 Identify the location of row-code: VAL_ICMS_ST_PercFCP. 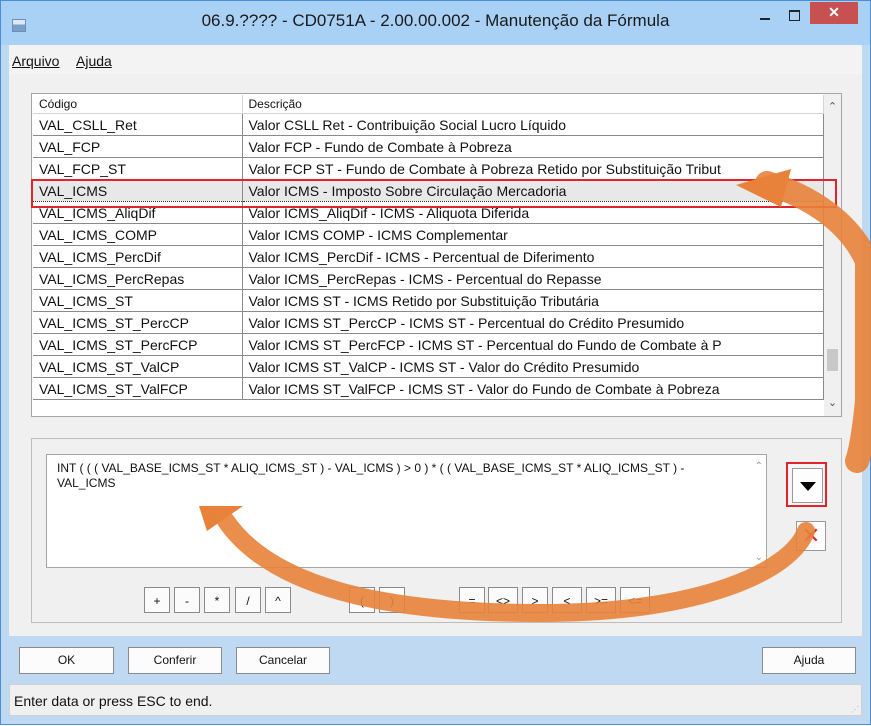
(138, 344).